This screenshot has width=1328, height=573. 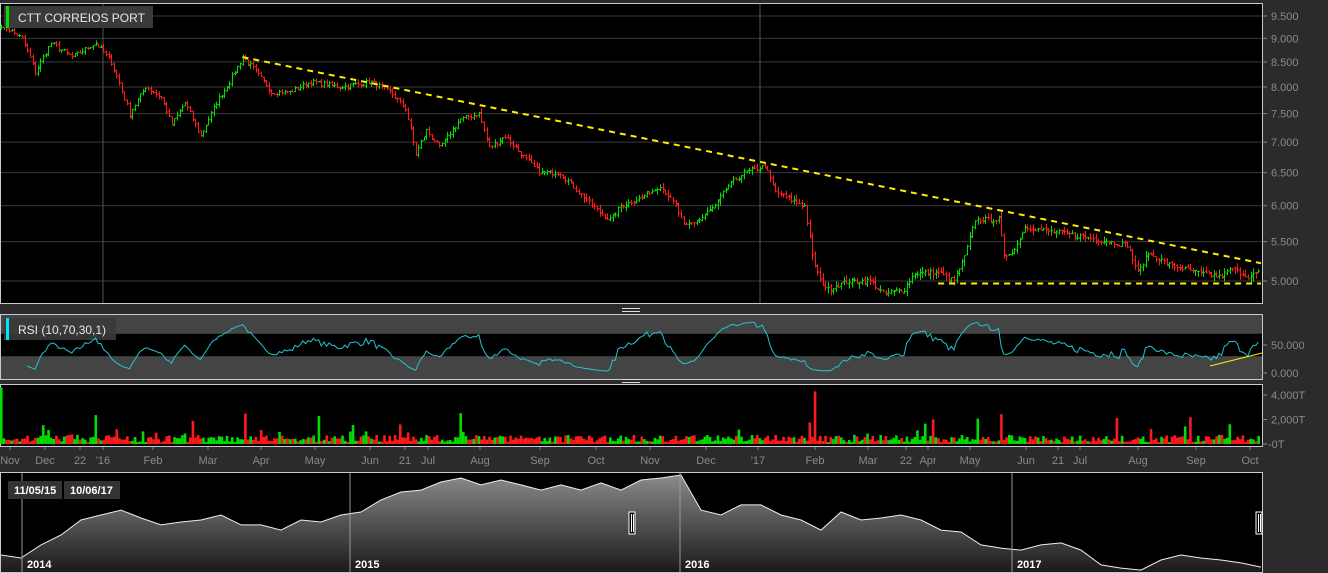 I want to click on volume-tick-label: 2,000T, so click(x=1288, y=421).